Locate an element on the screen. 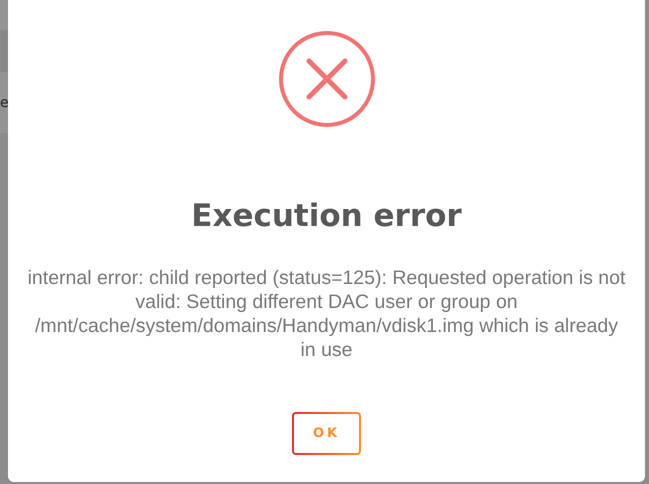  background-text: e is located at coordinates (4, 102).